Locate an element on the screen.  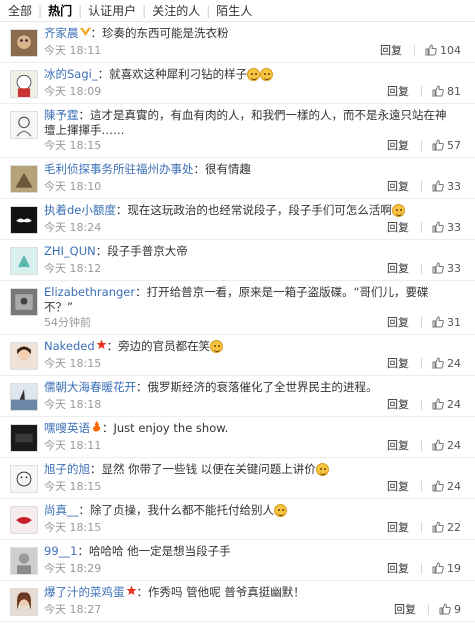
like-button: 19 is located at coordinates (446, 568).